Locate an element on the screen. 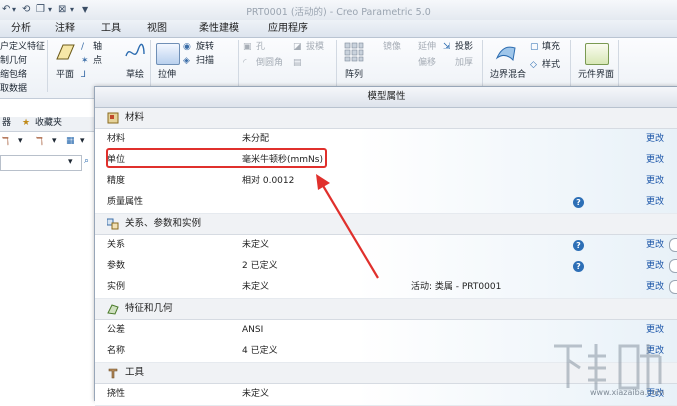 Image resolution: width=677 pixels, height=406 pixels. point-icon: ✶ is located at coordinates (85, 61).